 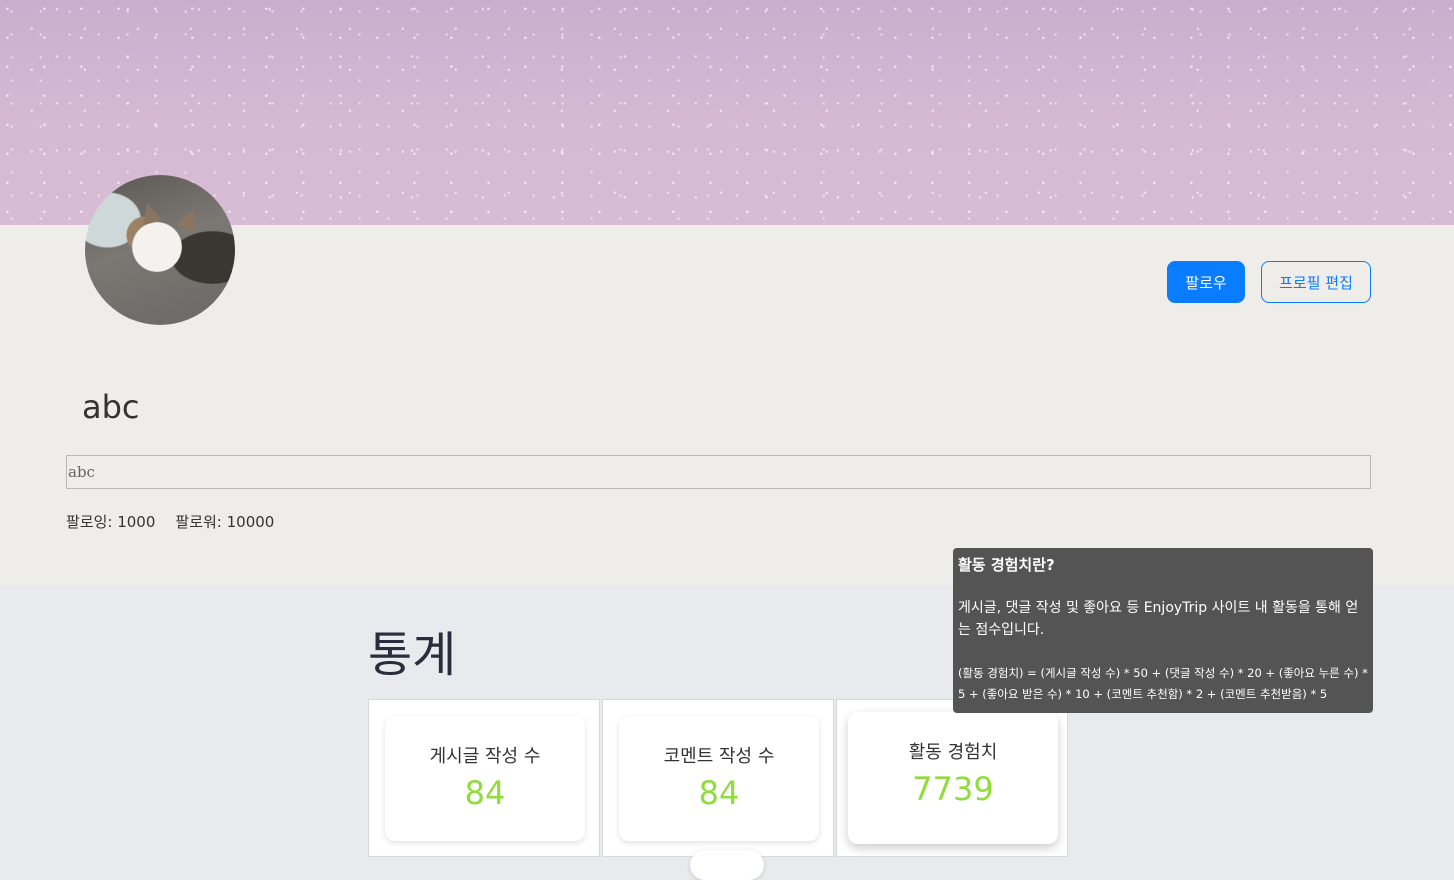 What do you see at coordinates (224, 521) in the screenshot?
I see `follower-count: 팔로워: 10000` at bounding box center [224, 521].